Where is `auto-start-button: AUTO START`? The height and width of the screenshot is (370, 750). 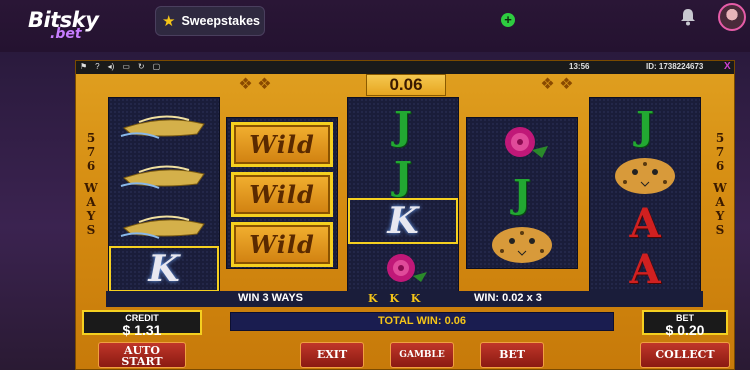
auto-start-button: AUTO START is located at coordinates (142, 355).